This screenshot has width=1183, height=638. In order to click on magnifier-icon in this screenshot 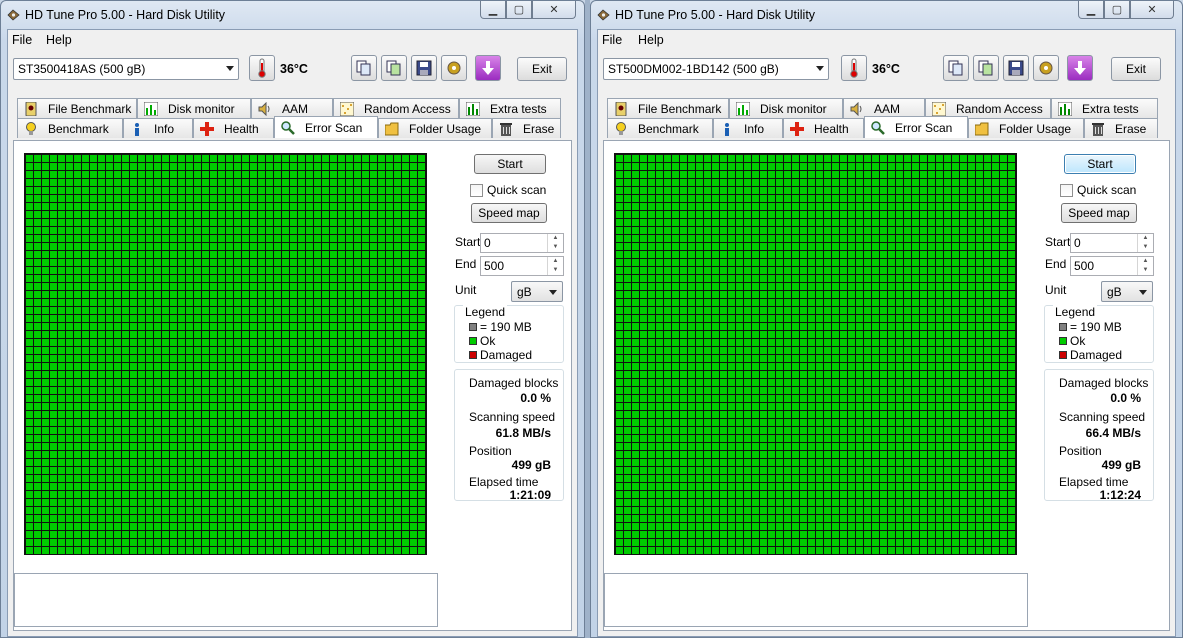, I will do `click(878, 127)`.